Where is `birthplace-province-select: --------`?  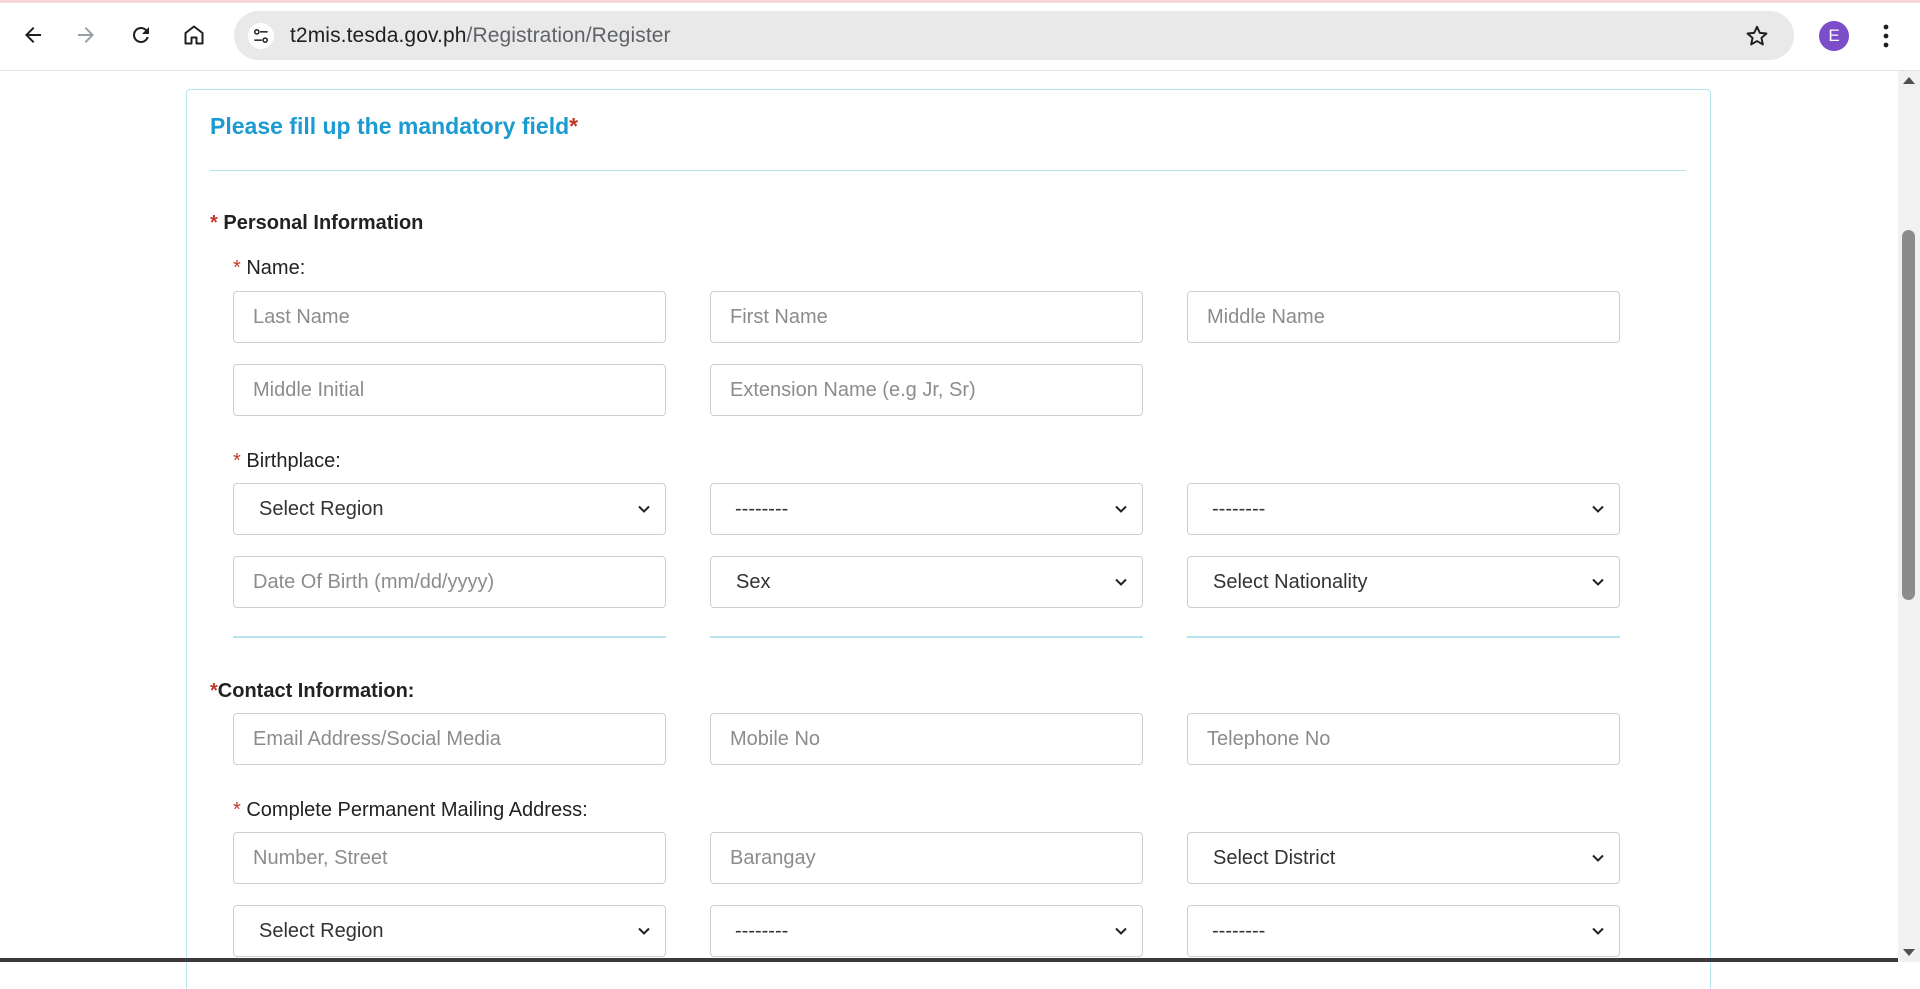 birthplace-province-select: -------- is located at coordinates (926, 509).